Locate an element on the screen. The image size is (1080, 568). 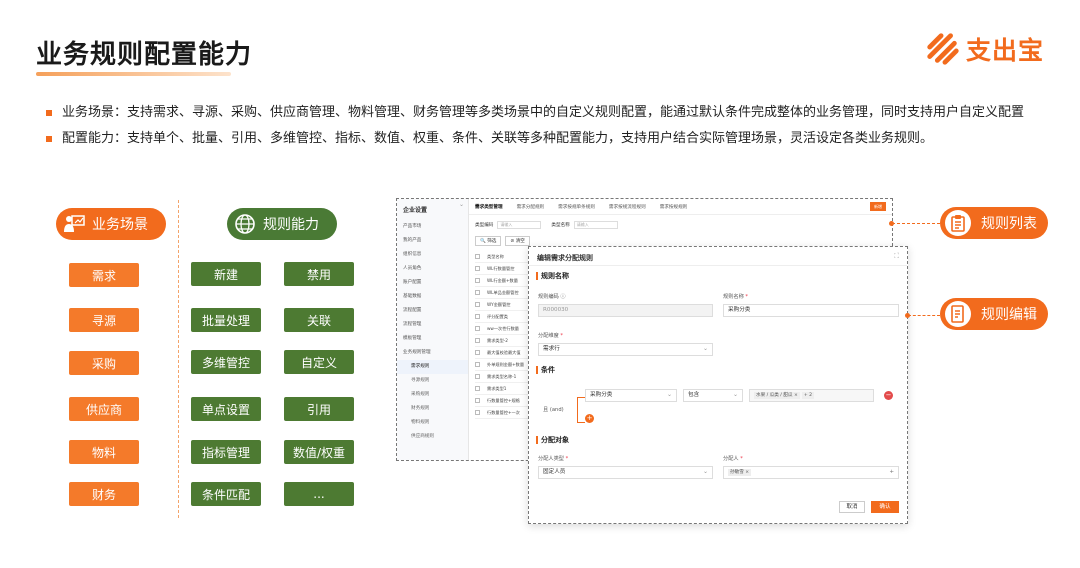
table-row: 行数量管控+规格 is located at coordinates (505, 401).